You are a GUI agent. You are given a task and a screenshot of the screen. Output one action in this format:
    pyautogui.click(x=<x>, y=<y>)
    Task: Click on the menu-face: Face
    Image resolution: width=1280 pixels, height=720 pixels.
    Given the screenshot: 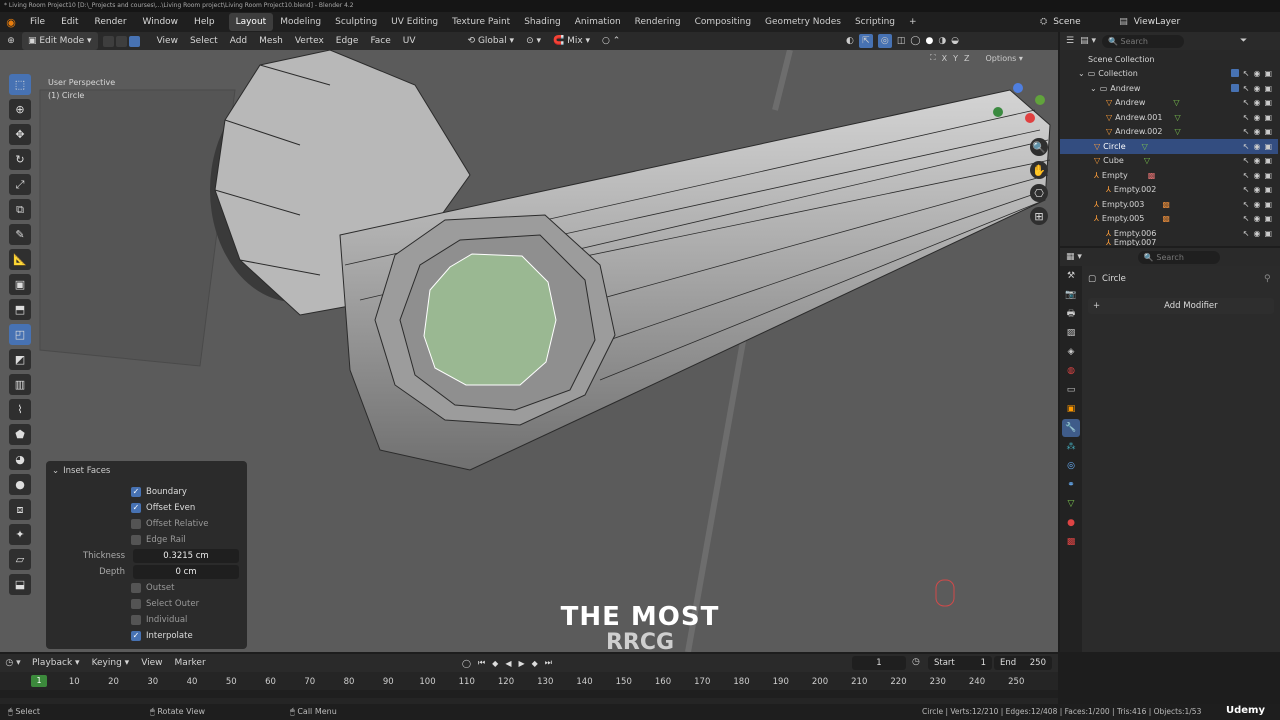 What is the action you would take?
    pyautogui.click(x=380, y=41)
    